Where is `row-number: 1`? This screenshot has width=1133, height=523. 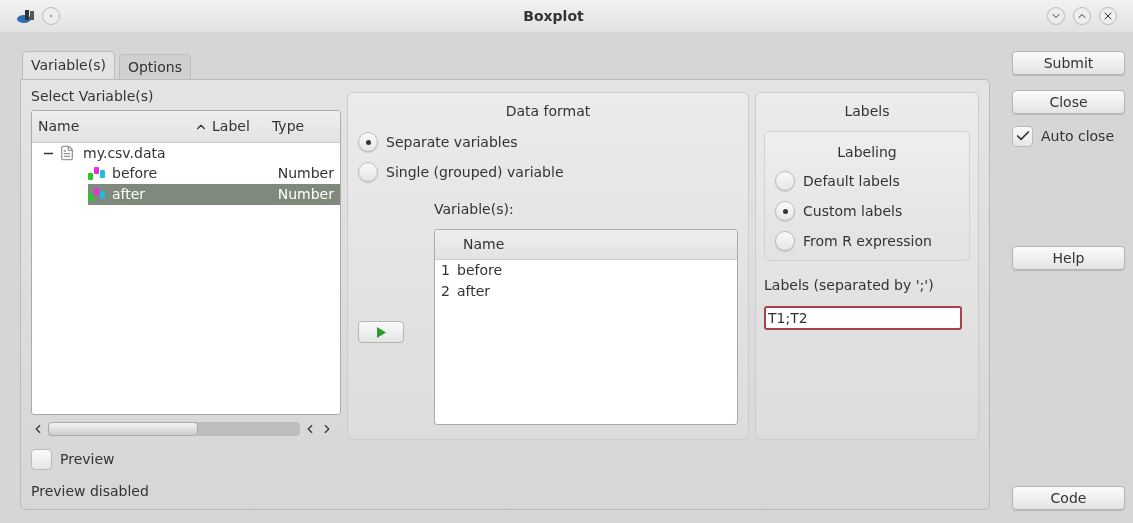 row-number: 1 is located at coordinates (446, 270).